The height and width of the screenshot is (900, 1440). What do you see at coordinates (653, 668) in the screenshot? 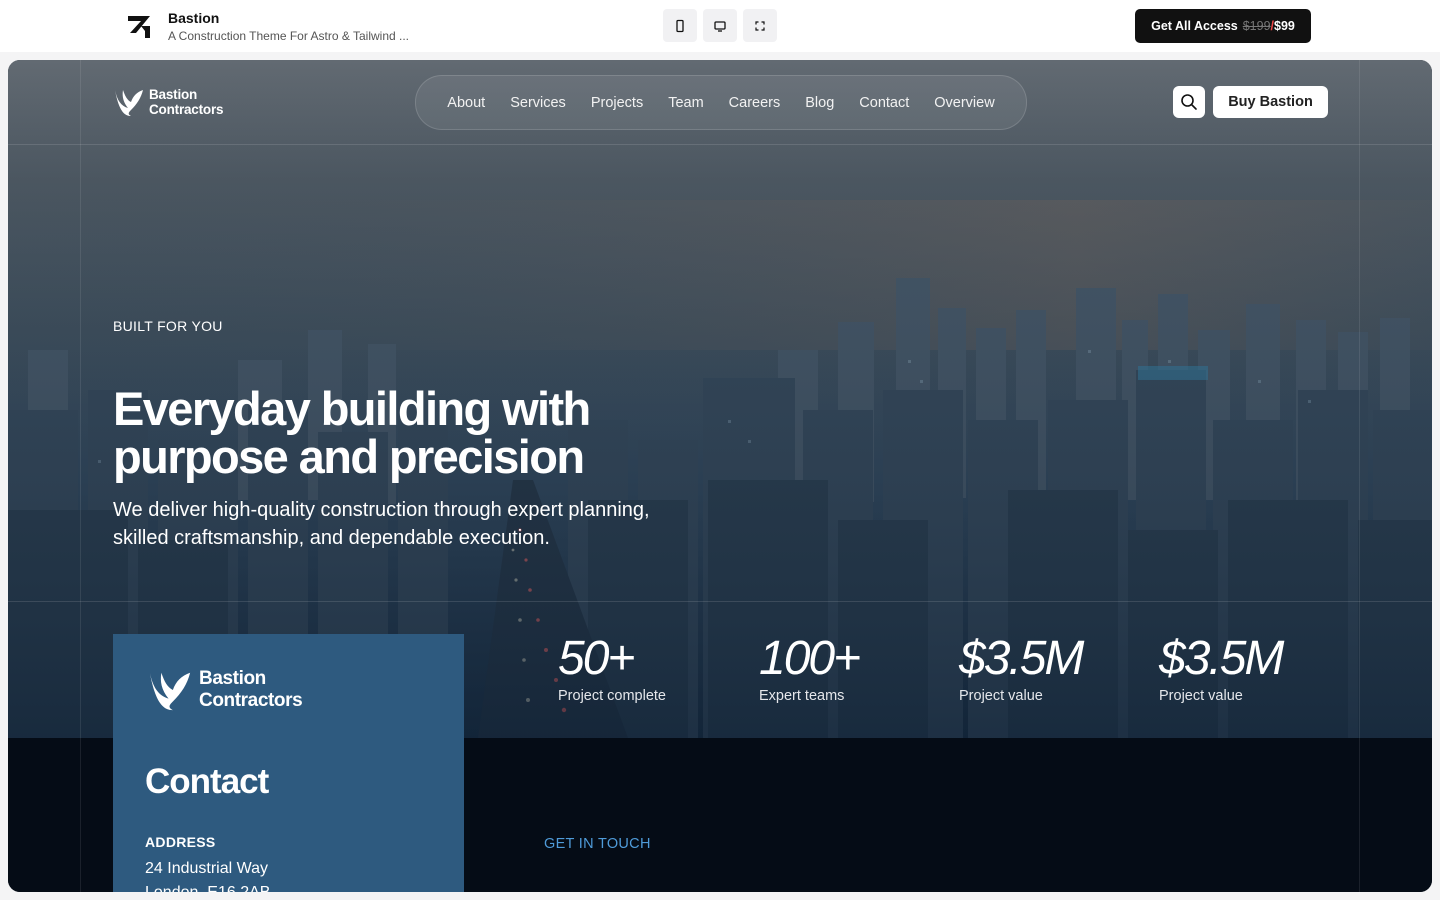
I see `stat-item: 50+ Project complete` at bounding box center [653, 668].